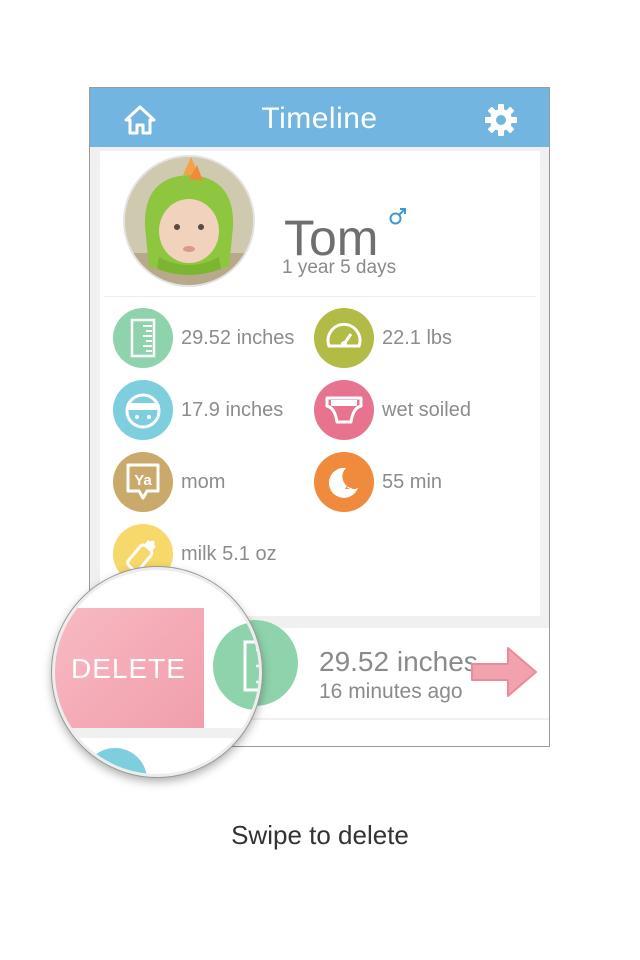 This screenshot has height=960, width=640. What do you see at coordinates (339, 267) in the screenshot?
I see `profile-age: 1 year 5 days` at bounding box center [339, 267].